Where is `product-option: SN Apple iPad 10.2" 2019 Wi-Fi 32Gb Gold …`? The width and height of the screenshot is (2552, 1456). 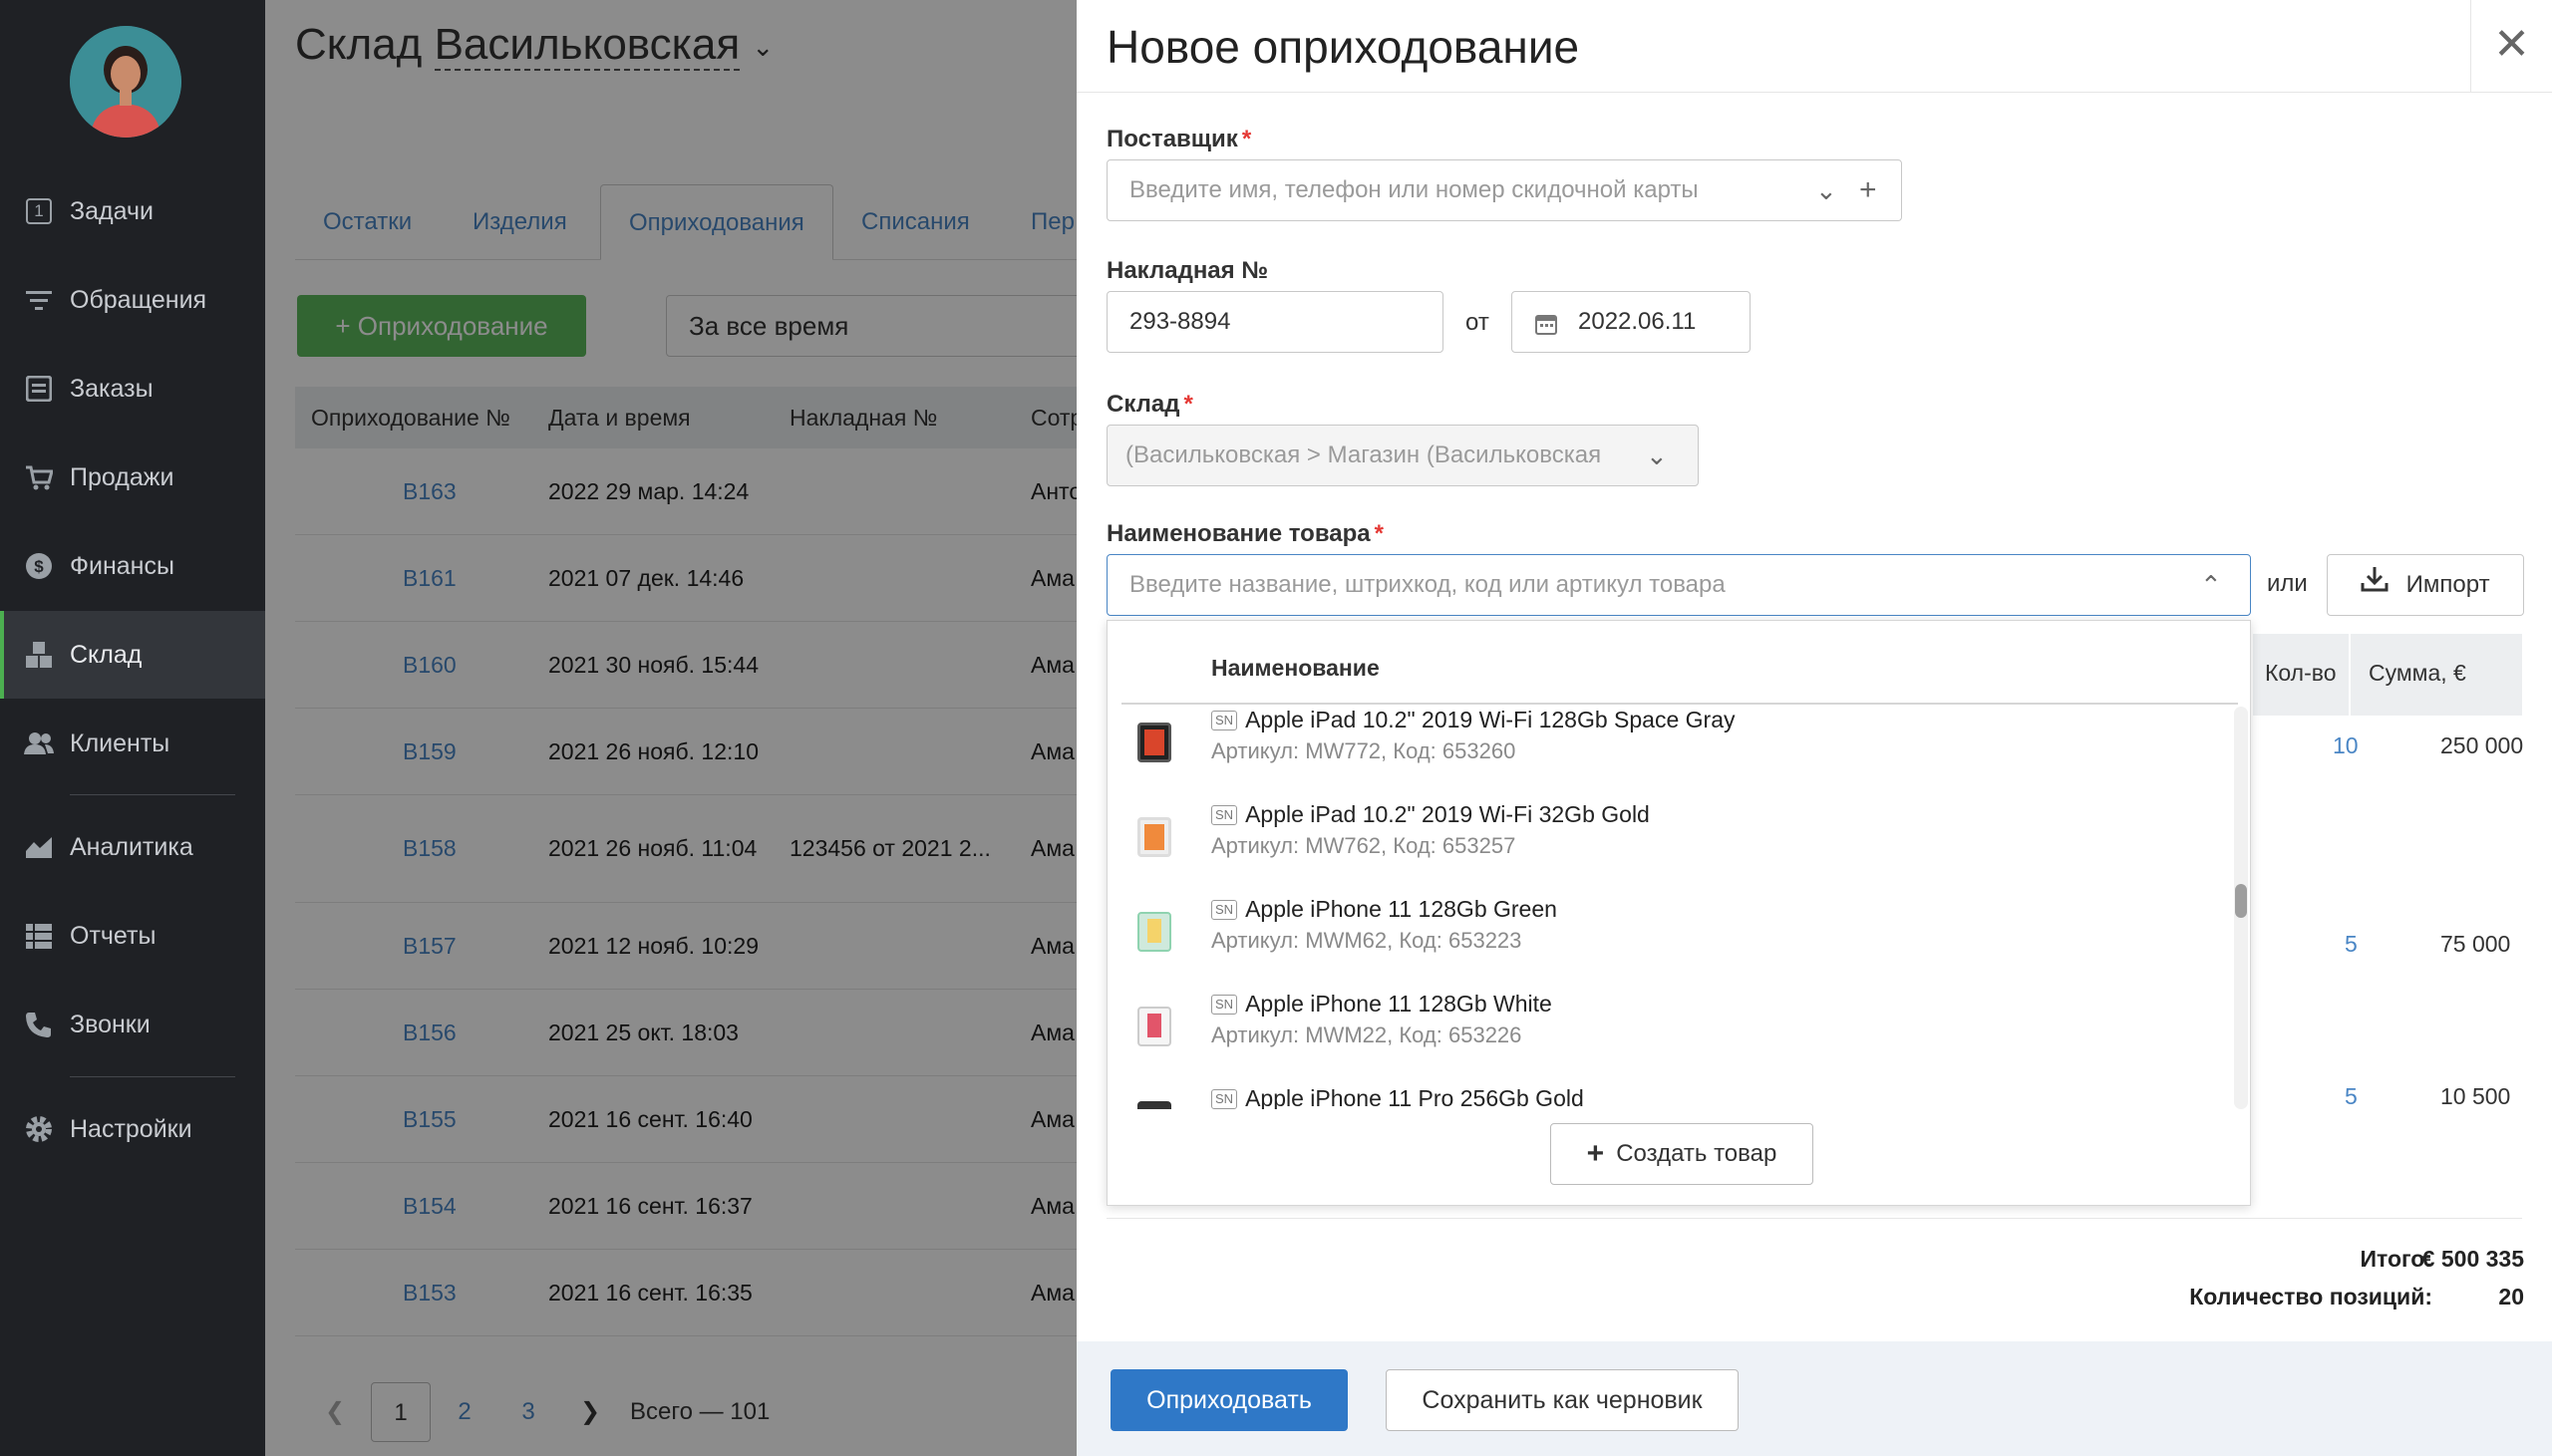
product-option: SN Apple iPad 10.2" 2019 Wi-Fi 32Gb Gold … is located at coordinates (1669, 848).